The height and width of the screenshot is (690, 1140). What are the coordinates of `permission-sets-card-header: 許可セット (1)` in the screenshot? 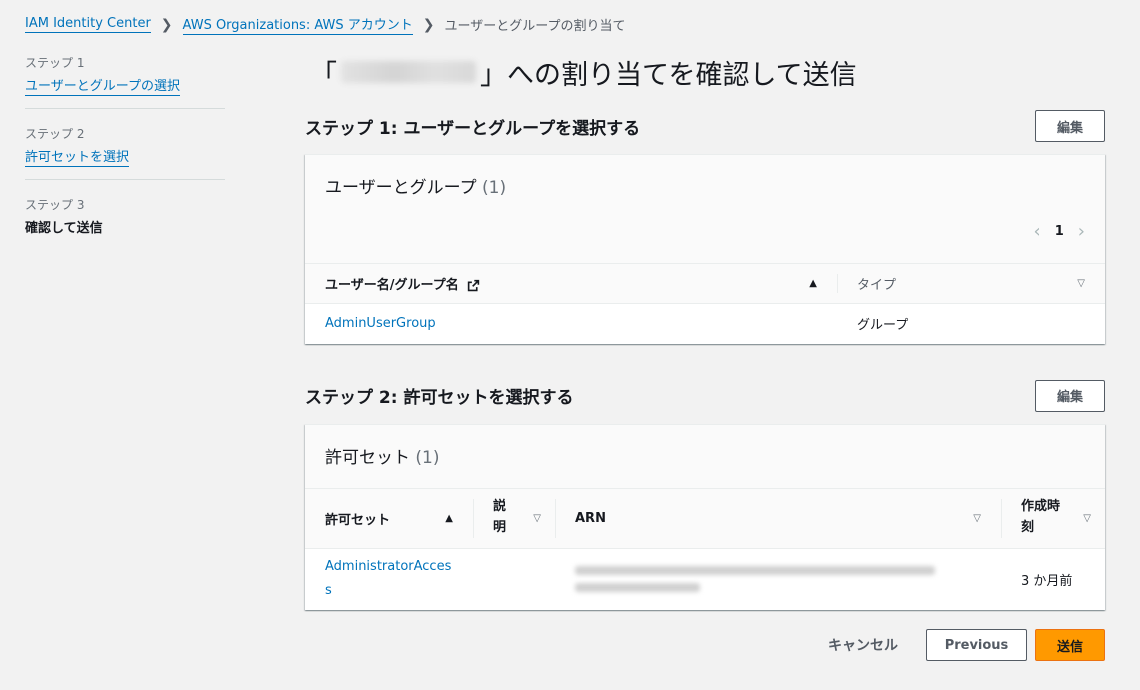 It's located at (705, 456).